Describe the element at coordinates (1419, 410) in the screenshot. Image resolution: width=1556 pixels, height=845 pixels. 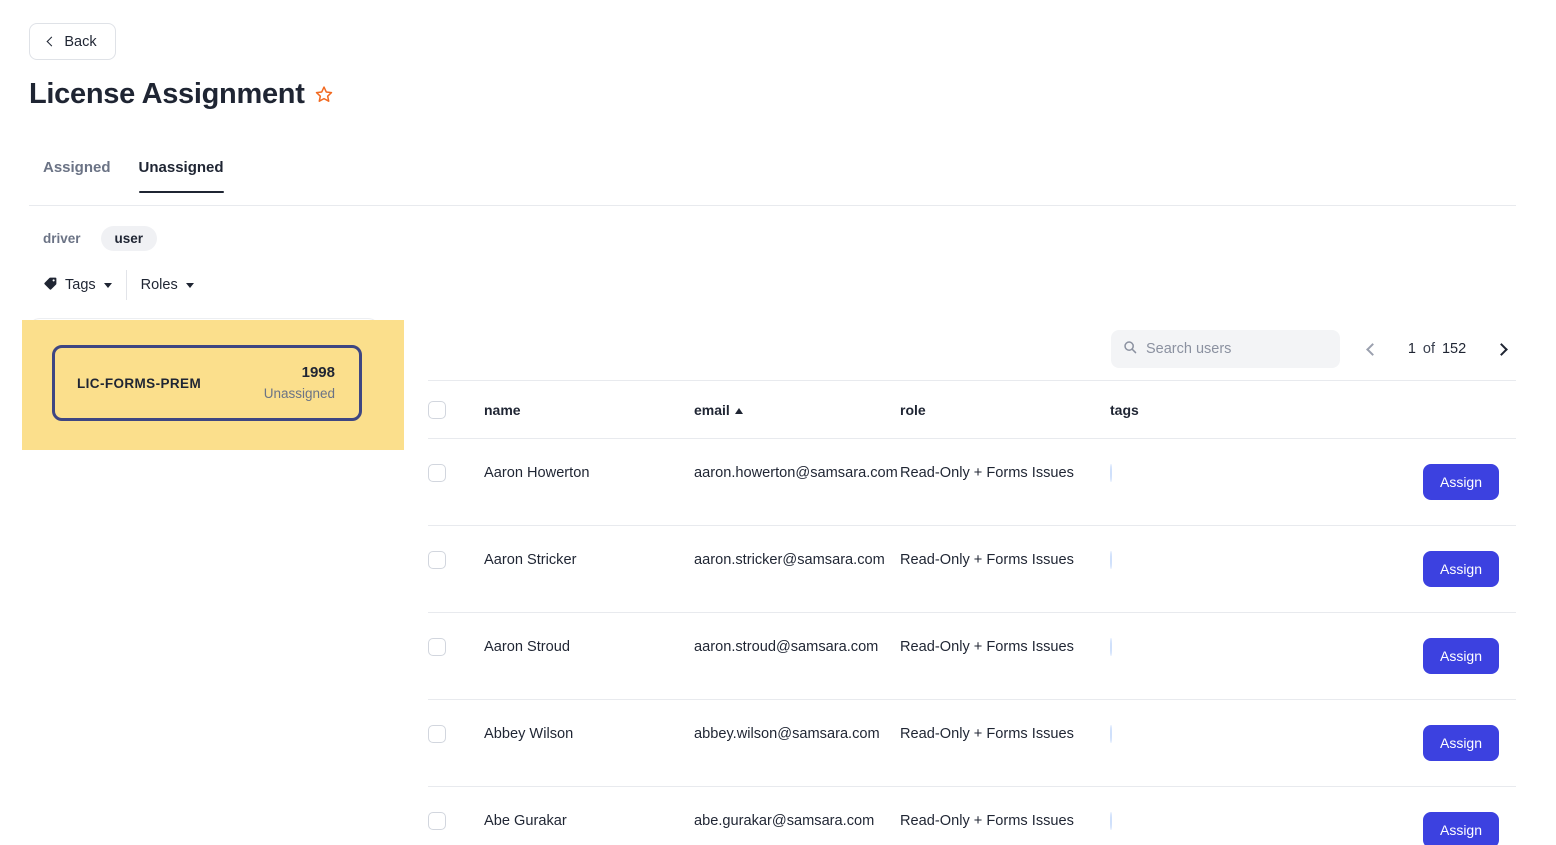
I see `column-header-actions` at that location.